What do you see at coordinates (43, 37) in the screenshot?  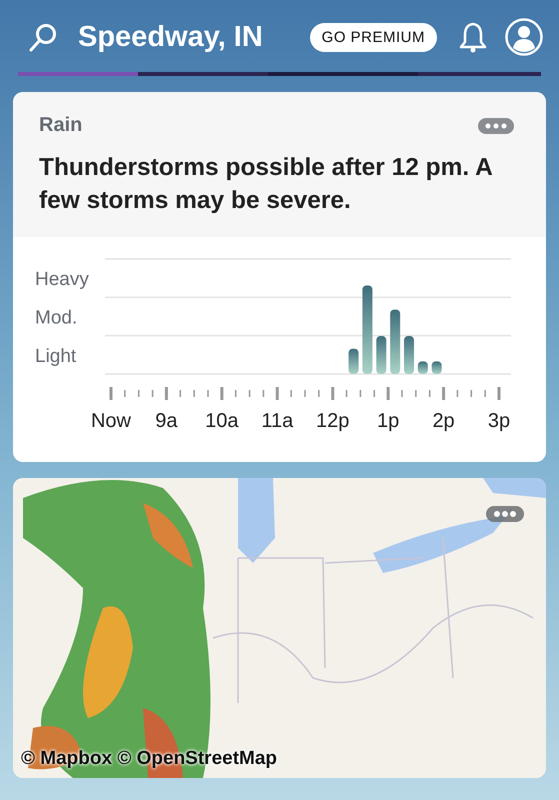 I see `search-icon` at bounding box center [43, 37].